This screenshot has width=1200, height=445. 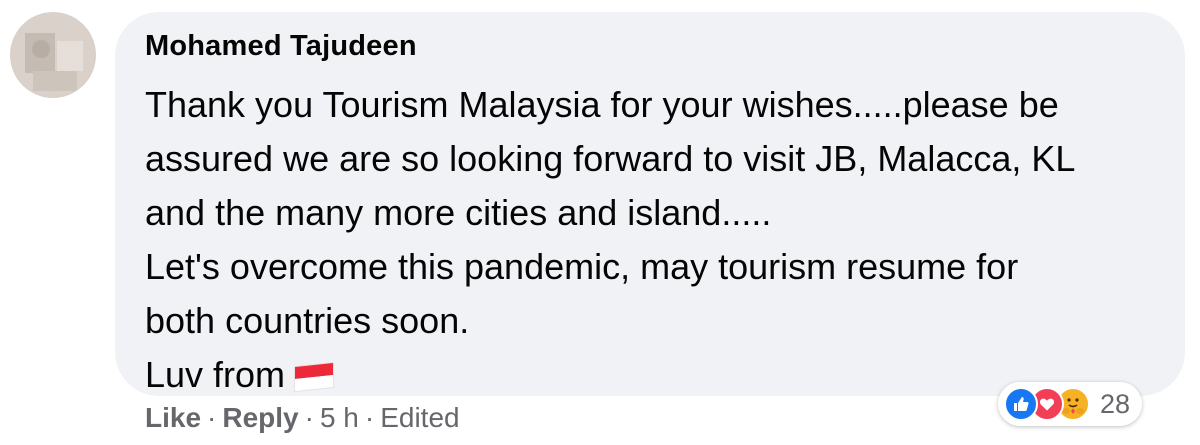 I want to click on comment-actions: Like · Reply · 5 h · Edited, so click(x=302, y=418).